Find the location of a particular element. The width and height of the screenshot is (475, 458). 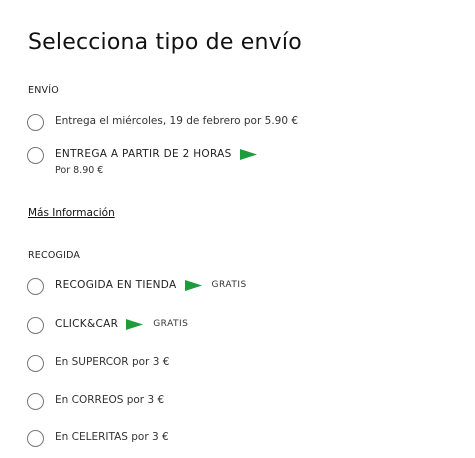

pickup-option-supercor: En SUPERCOR por 3 € is located at coordinates (98, 363).